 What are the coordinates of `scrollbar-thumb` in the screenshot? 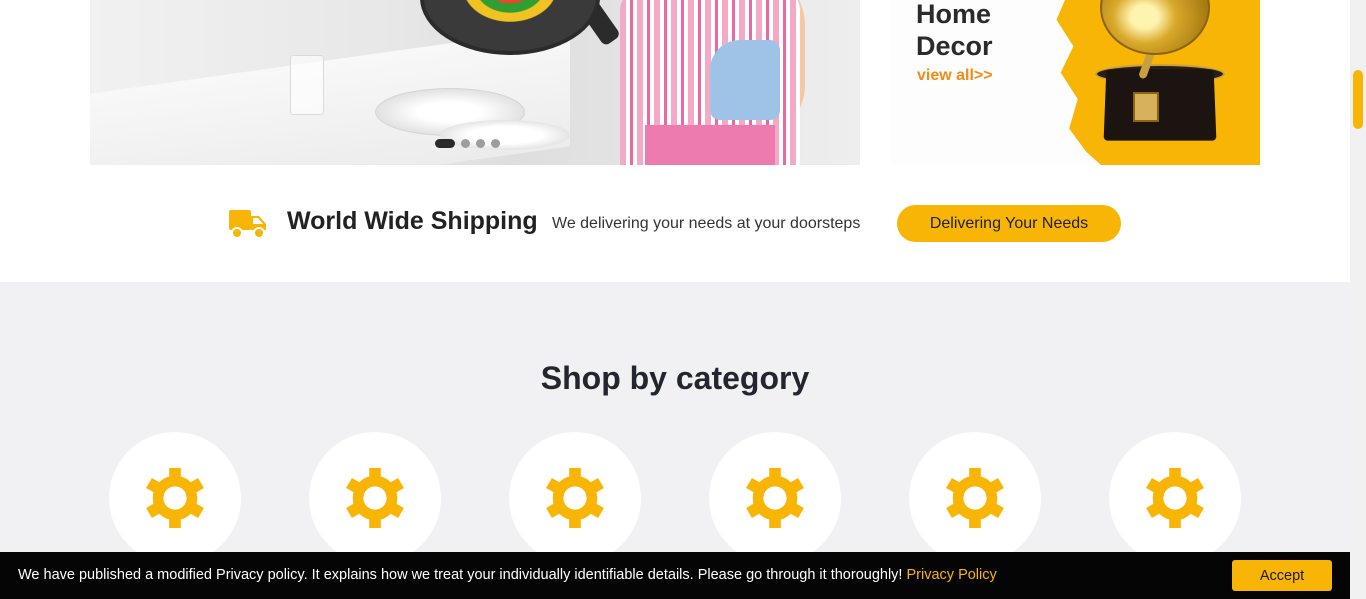 It's located at (1358, 99).